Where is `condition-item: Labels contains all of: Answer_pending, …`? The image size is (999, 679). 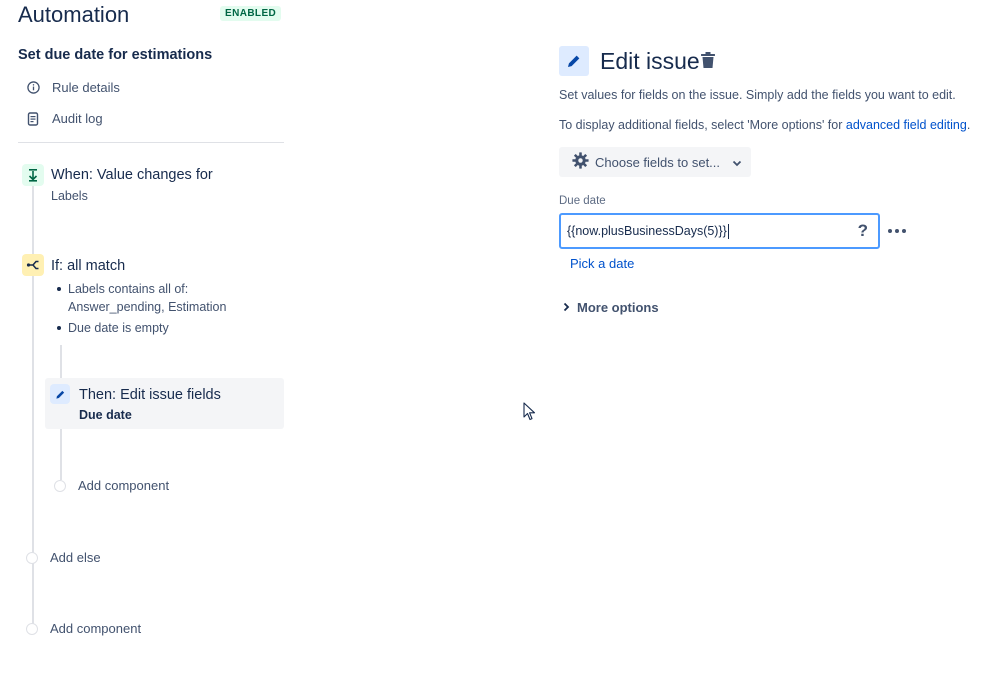
condition-item: Labels contains all of: Answer_pending, … is located at coordinates (141, 298).